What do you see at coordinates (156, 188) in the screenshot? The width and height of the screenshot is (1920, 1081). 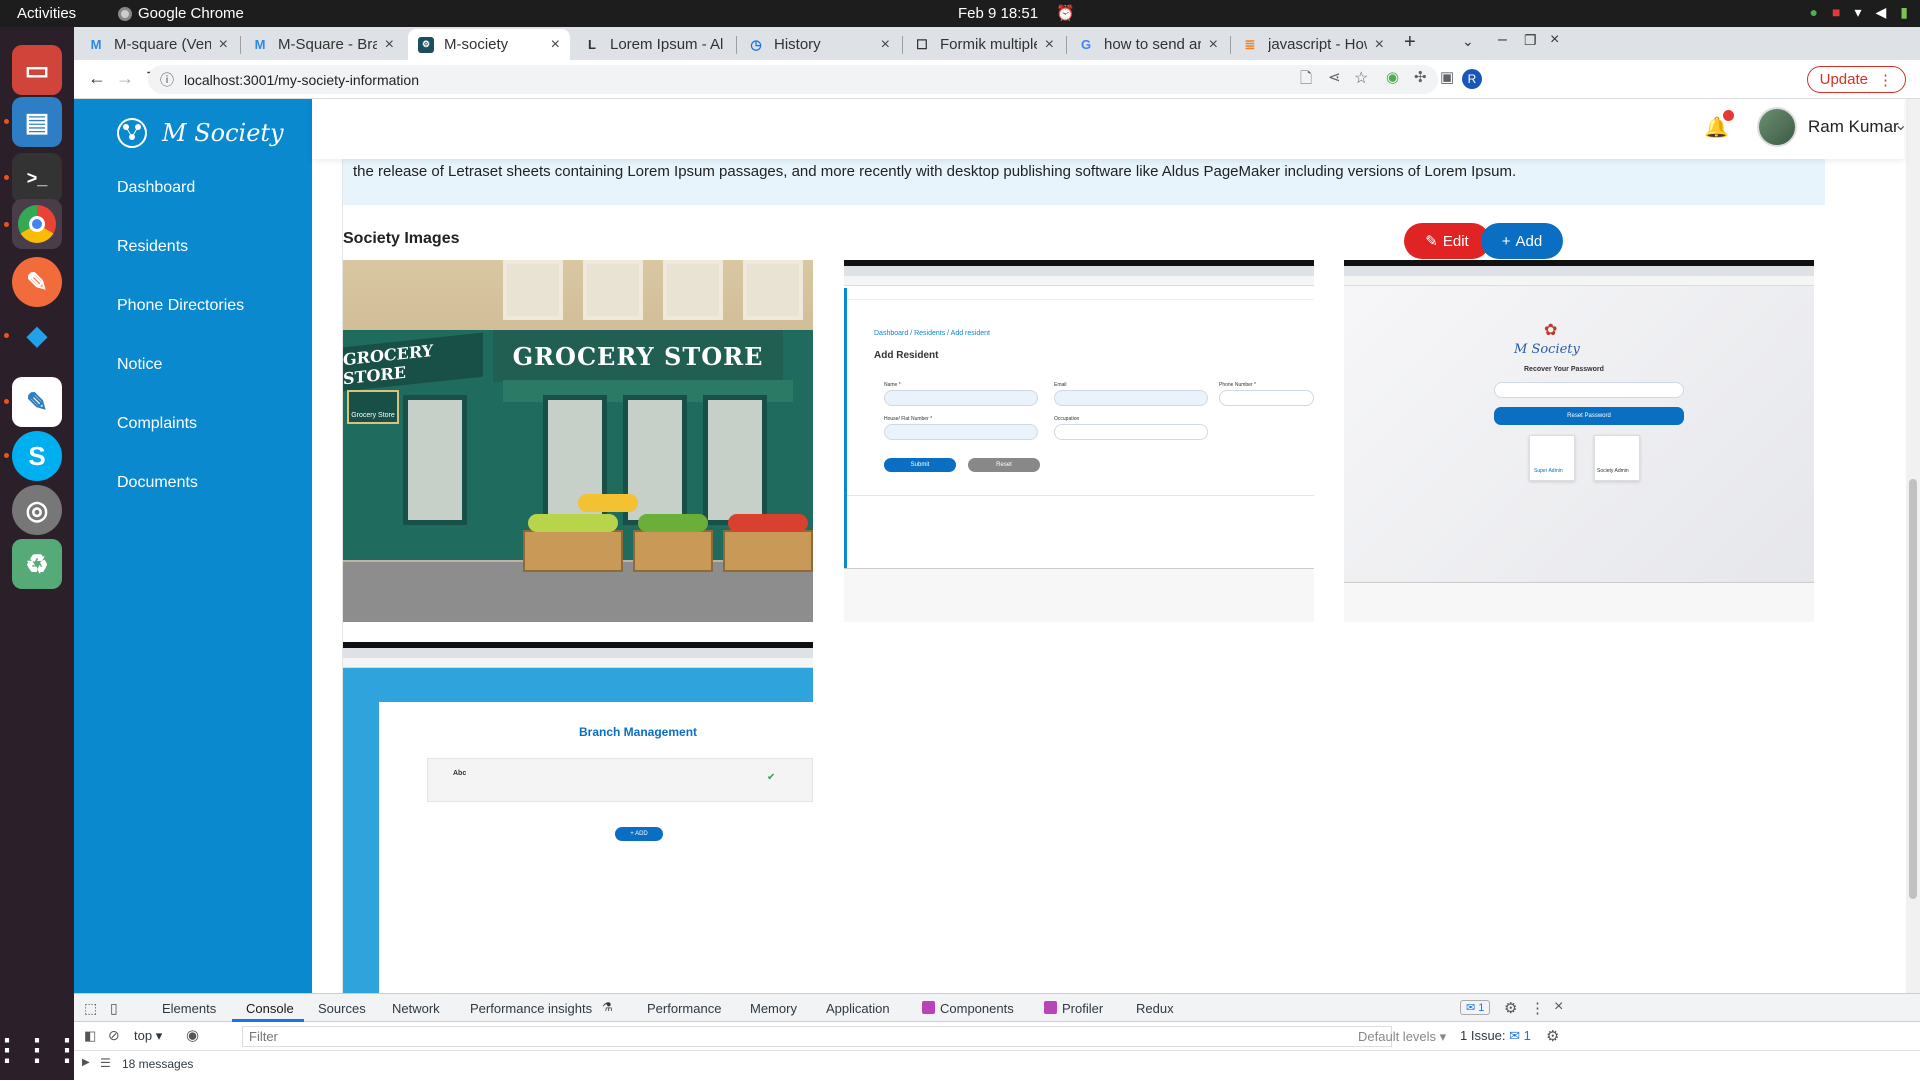 I see `nav-dashboard: Dashboard` at bounding box center [156, 188].